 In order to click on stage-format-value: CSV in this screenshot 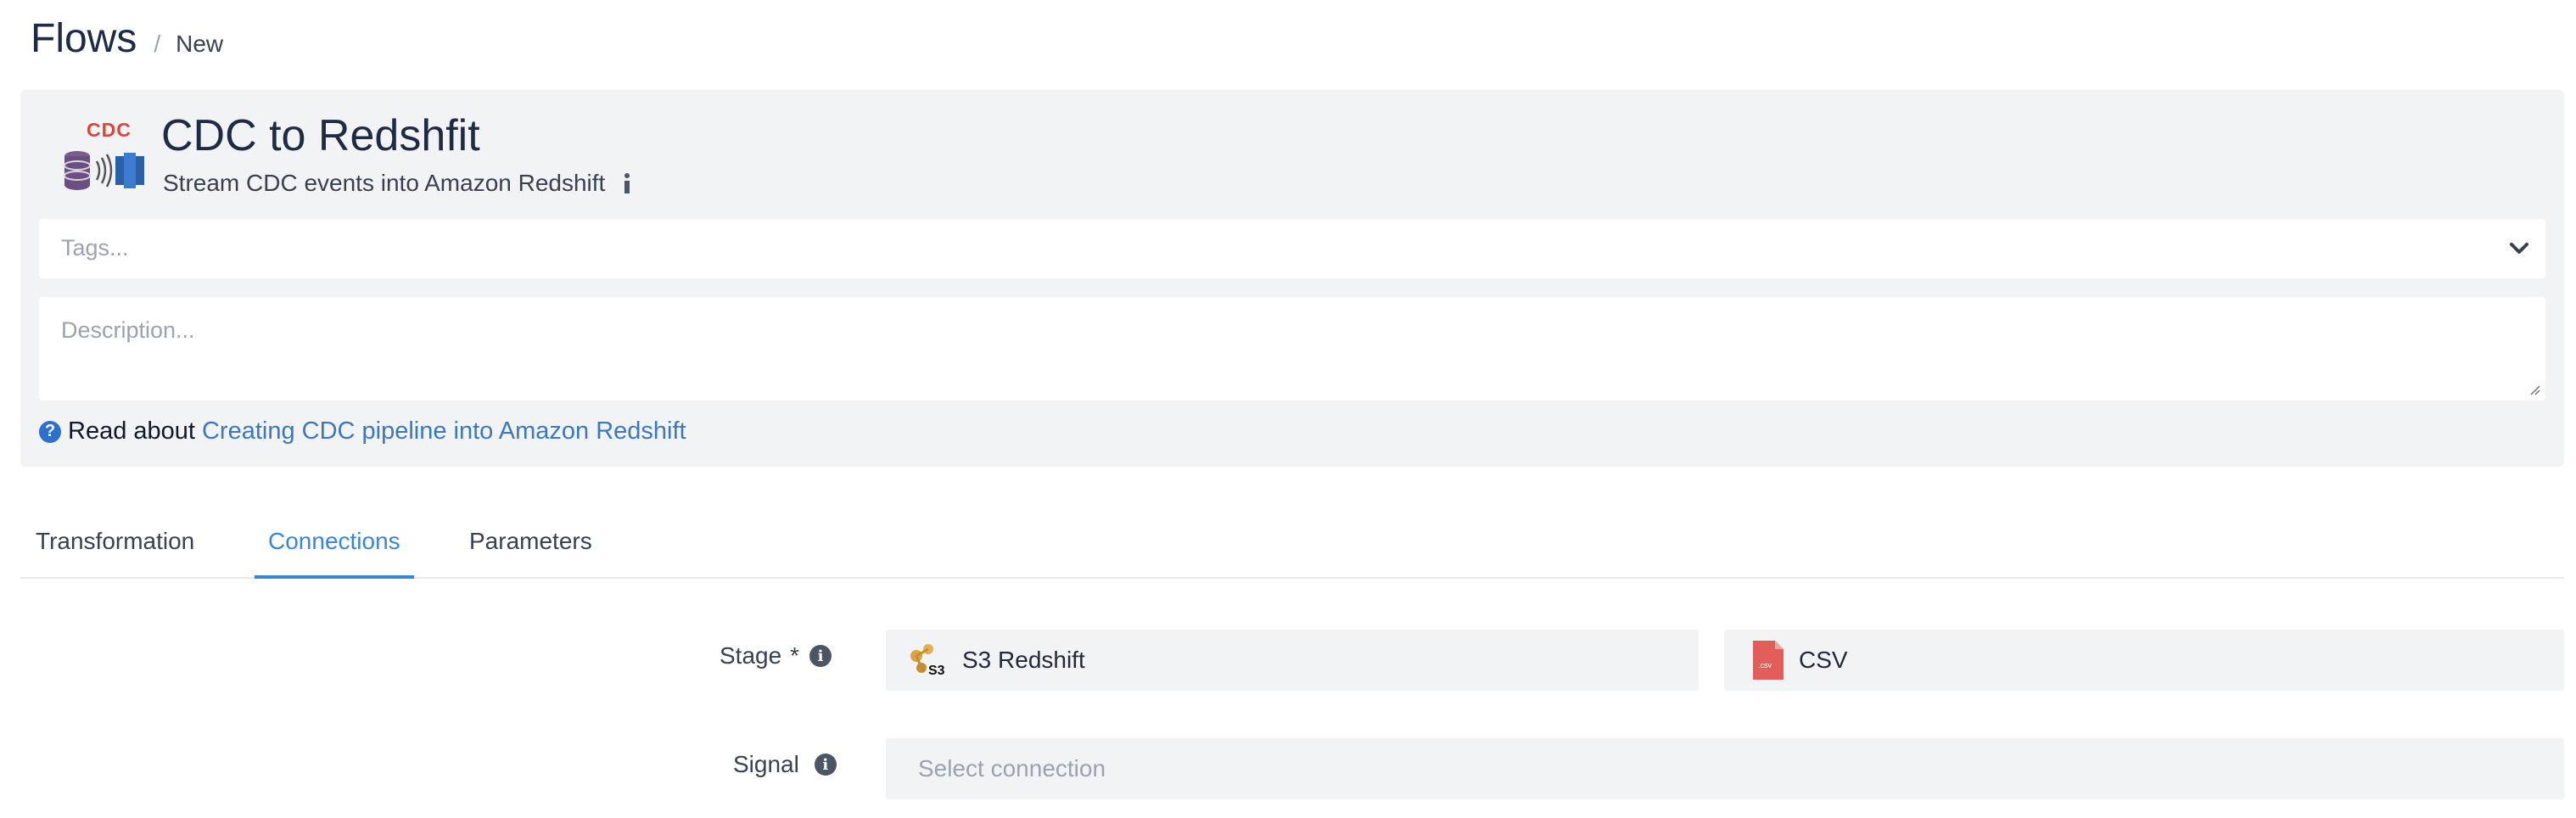, I will do `click(1823, 660)`.